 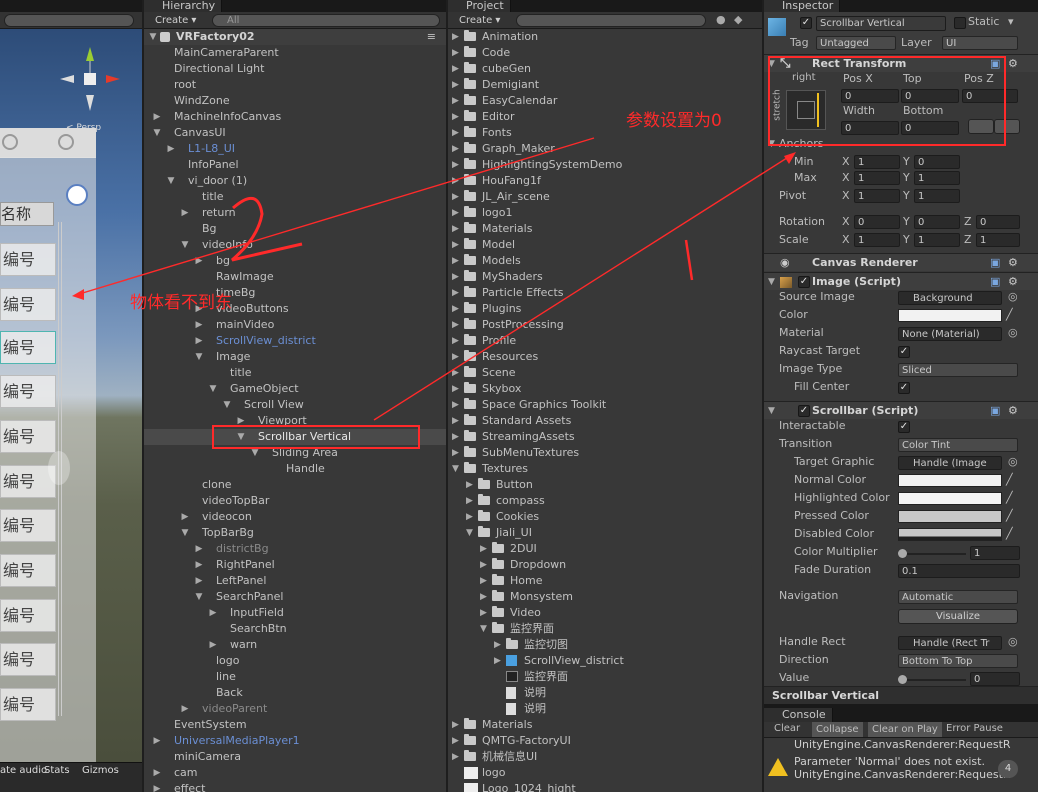 I want to click on project-folder-item: ▼ Textures, so click(x=605, y=469).